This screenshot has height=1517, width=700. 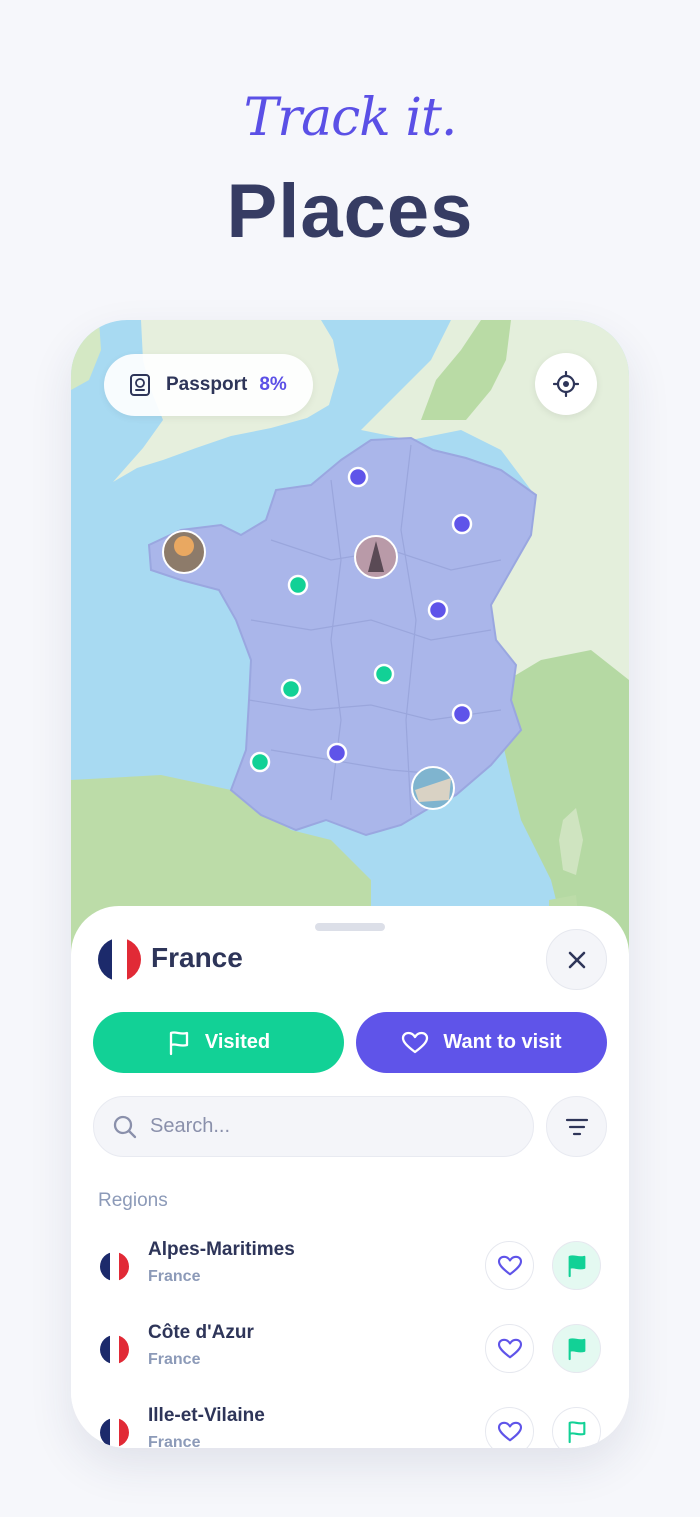 I want to click on filter-button, so click(x=576, y=1126).